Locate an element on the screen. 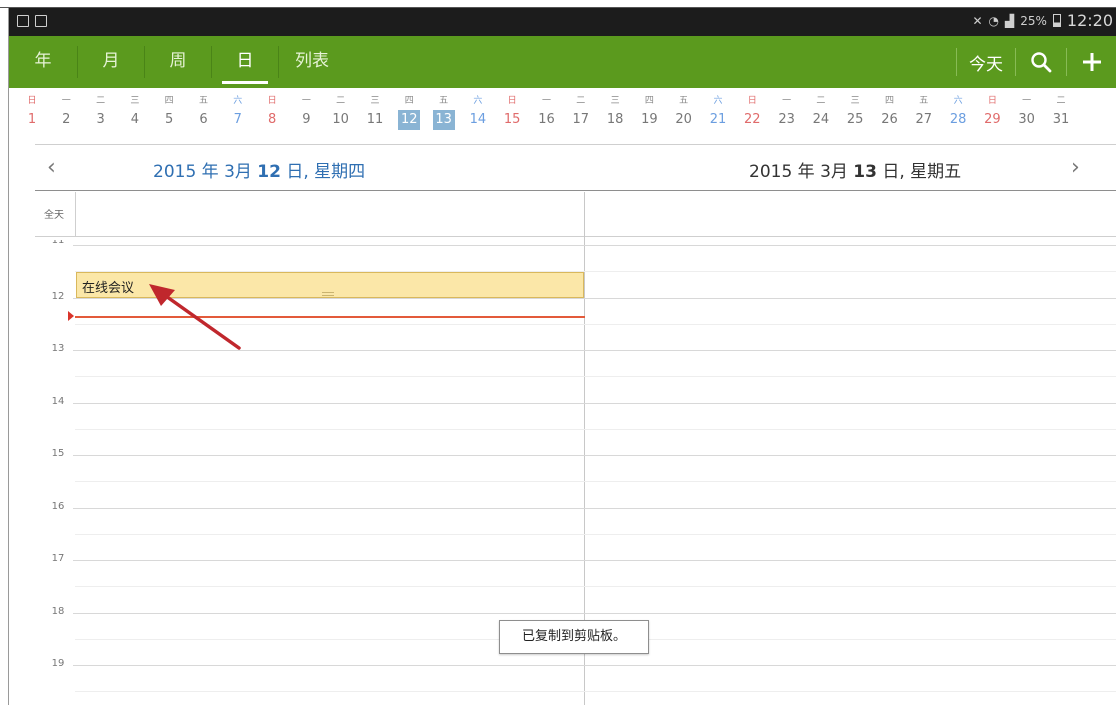  date-strip-day: 五 27 is located at coordinates (924, 112).